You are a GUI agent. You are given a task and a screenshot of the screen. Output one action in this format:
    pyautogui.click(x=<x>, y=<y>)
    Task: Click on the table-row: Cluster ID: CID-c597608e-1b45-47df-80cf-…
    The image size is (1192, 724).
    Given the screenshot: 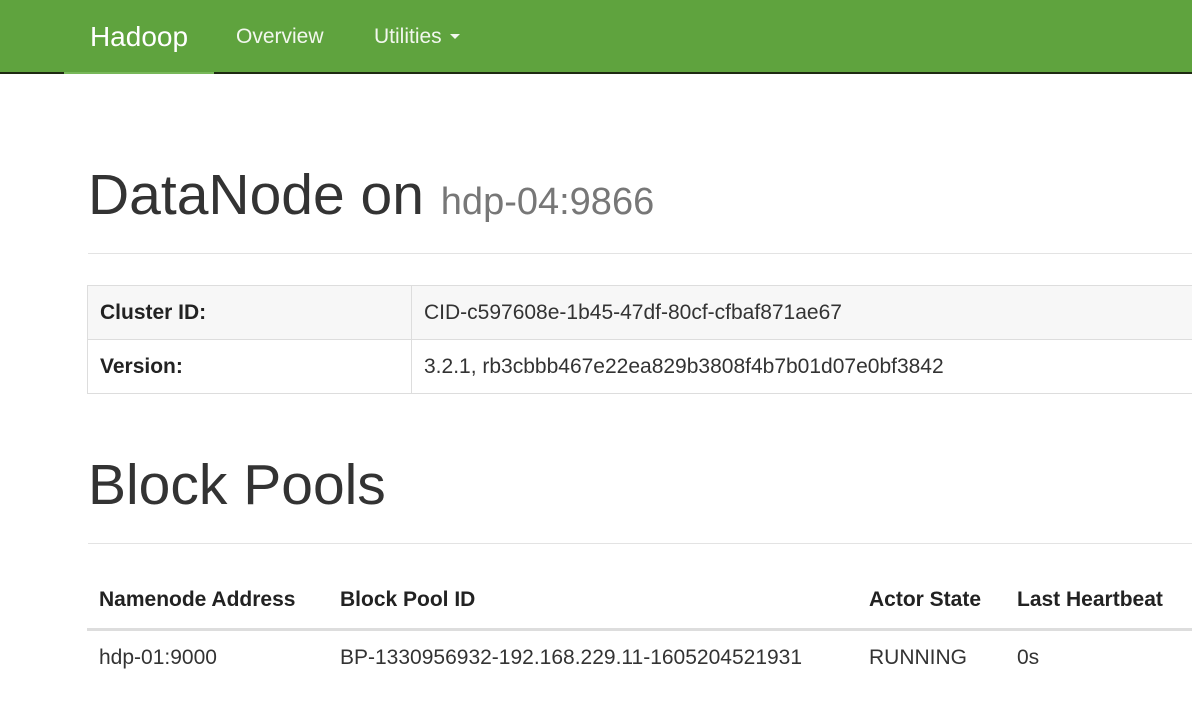 What is the action you would take?
    pyautogui.click(x=639, y=312)
    